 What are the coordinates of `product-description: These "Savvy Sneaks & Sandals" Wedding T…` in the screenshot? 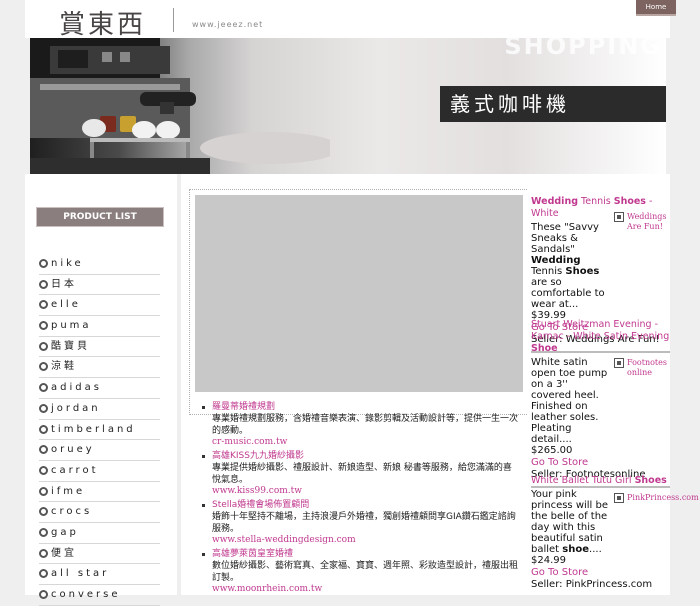 It's located at (571, 266).